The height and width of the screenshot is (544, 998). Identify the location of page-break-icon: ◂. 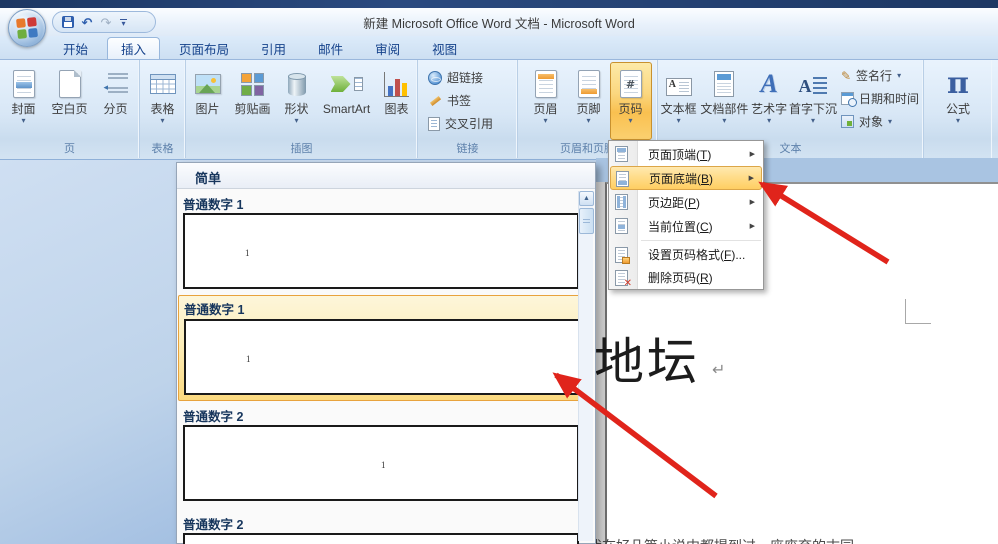
(116, 84).